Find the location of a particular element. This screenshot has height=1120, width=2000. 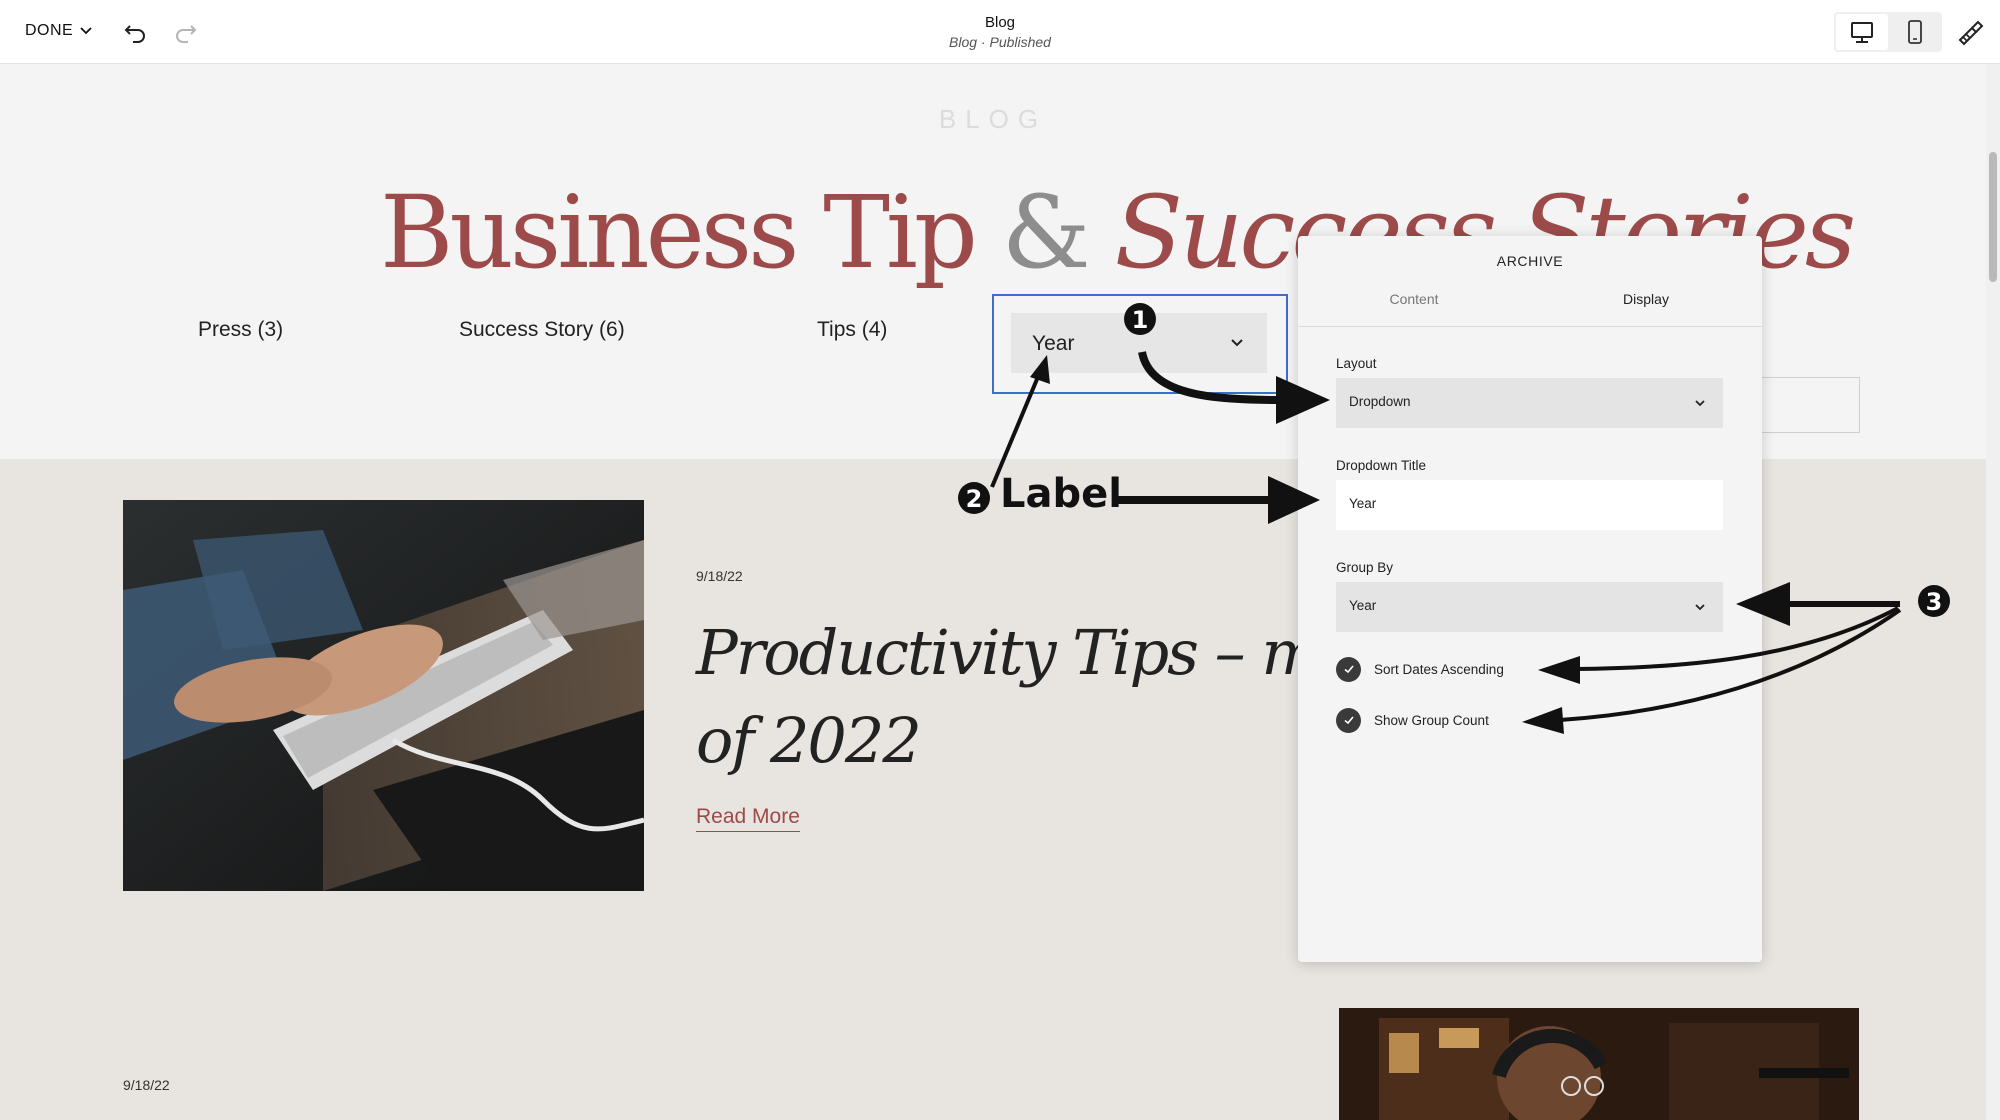

desktop-icon is located at coordinates (1862, 32).